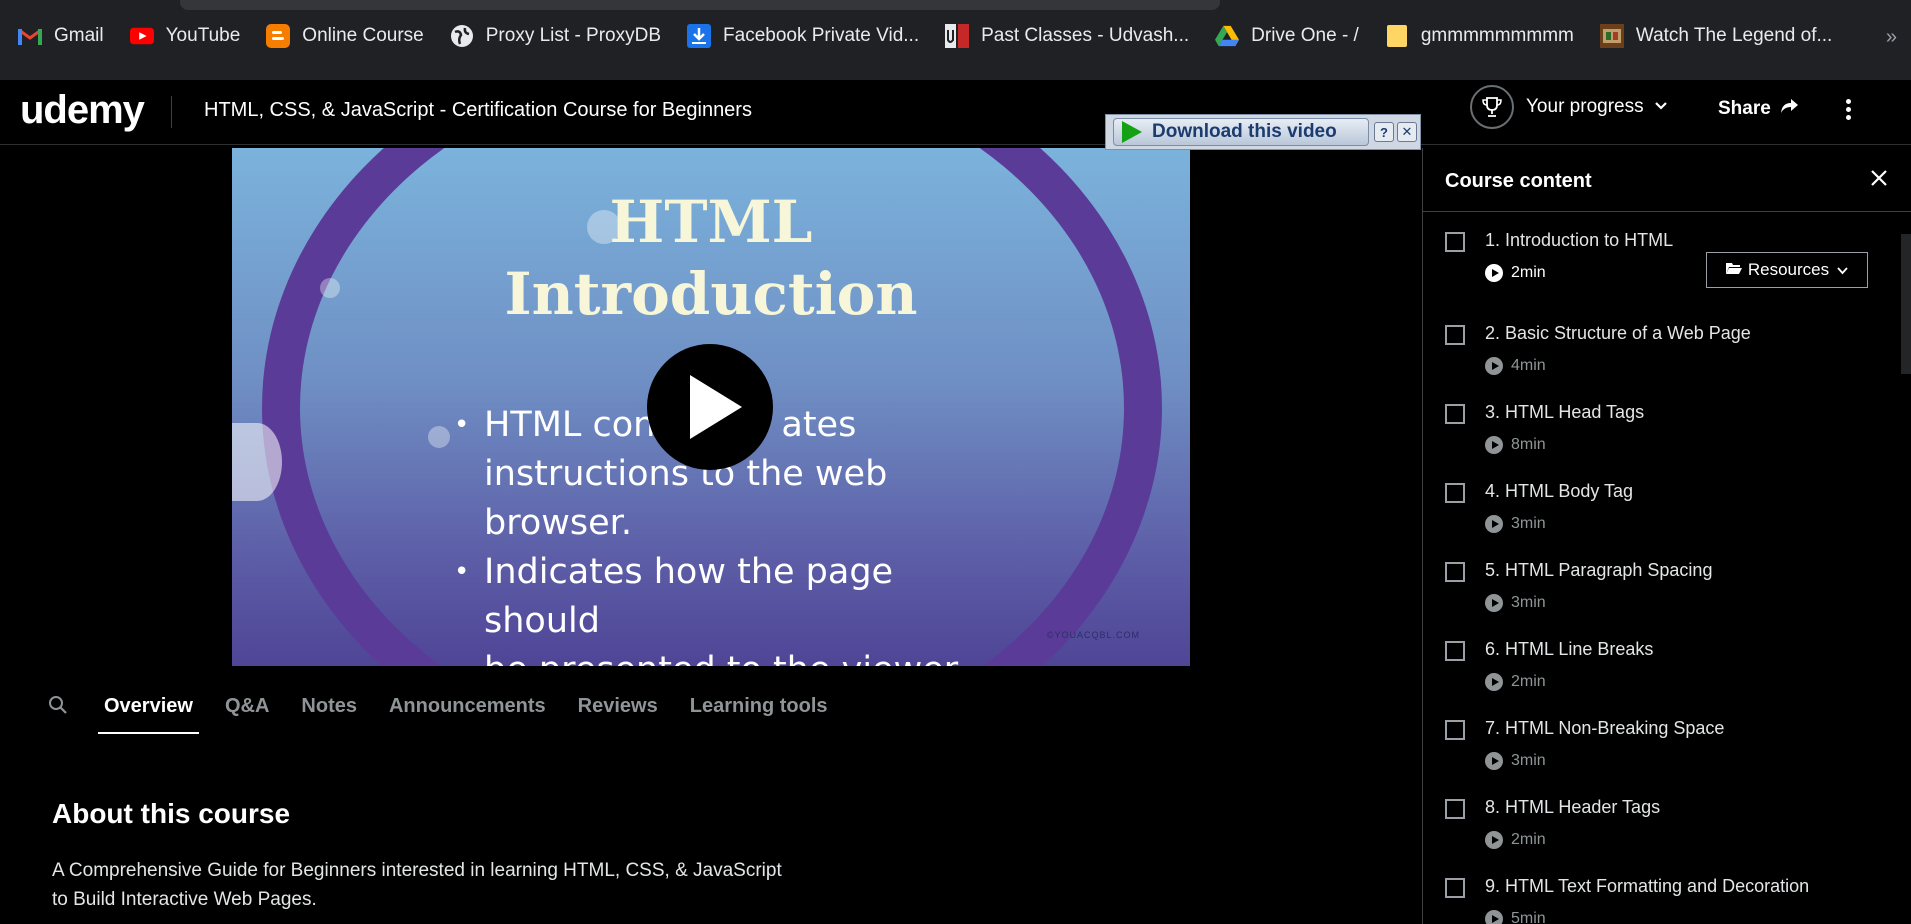 The image size is (1911, 924). I want to click on resources-label: Resources, so click(1788, 269).